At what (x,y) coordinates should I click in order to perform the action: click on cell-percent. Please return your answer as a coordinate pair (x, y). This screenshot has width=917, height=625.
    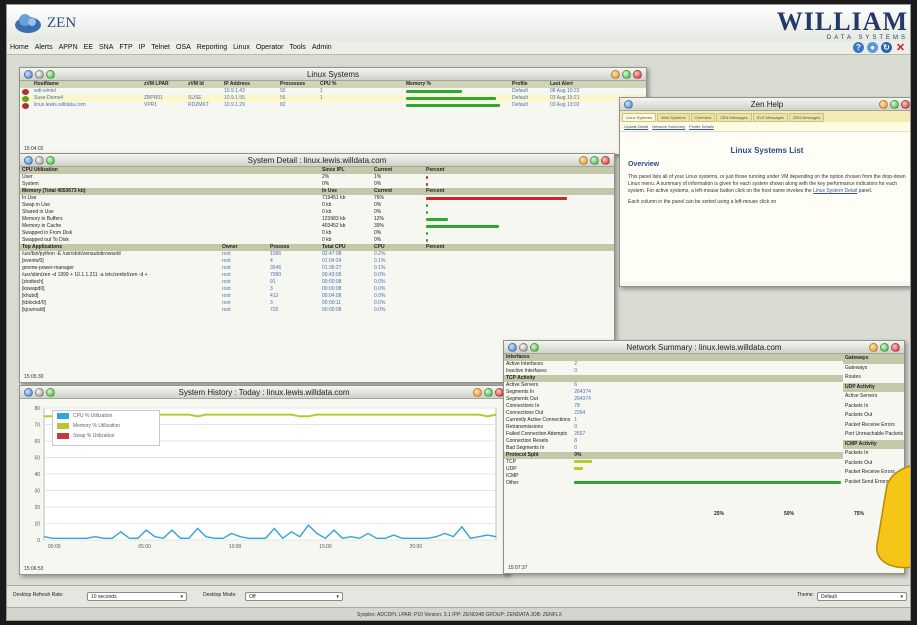
    Looking at the image, I should click on (519, 240).